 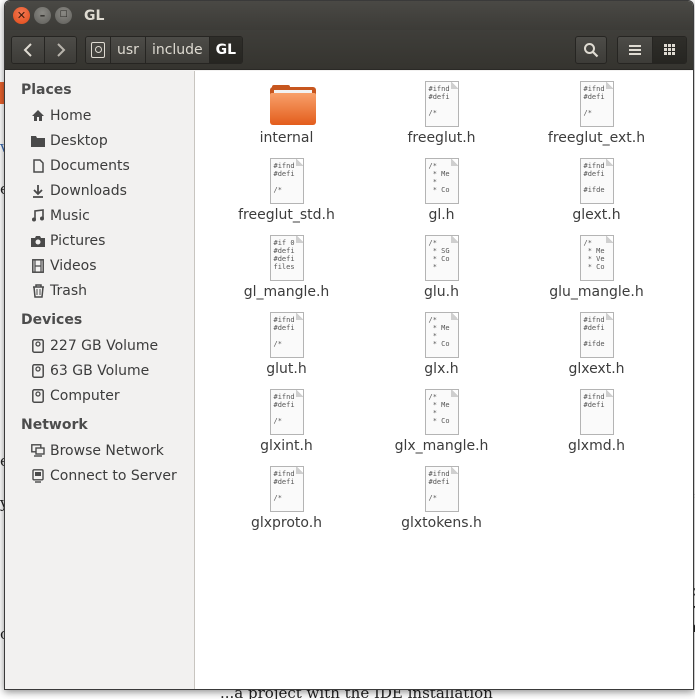 I want to click on grid-view-button, so click(x=669, y=49).